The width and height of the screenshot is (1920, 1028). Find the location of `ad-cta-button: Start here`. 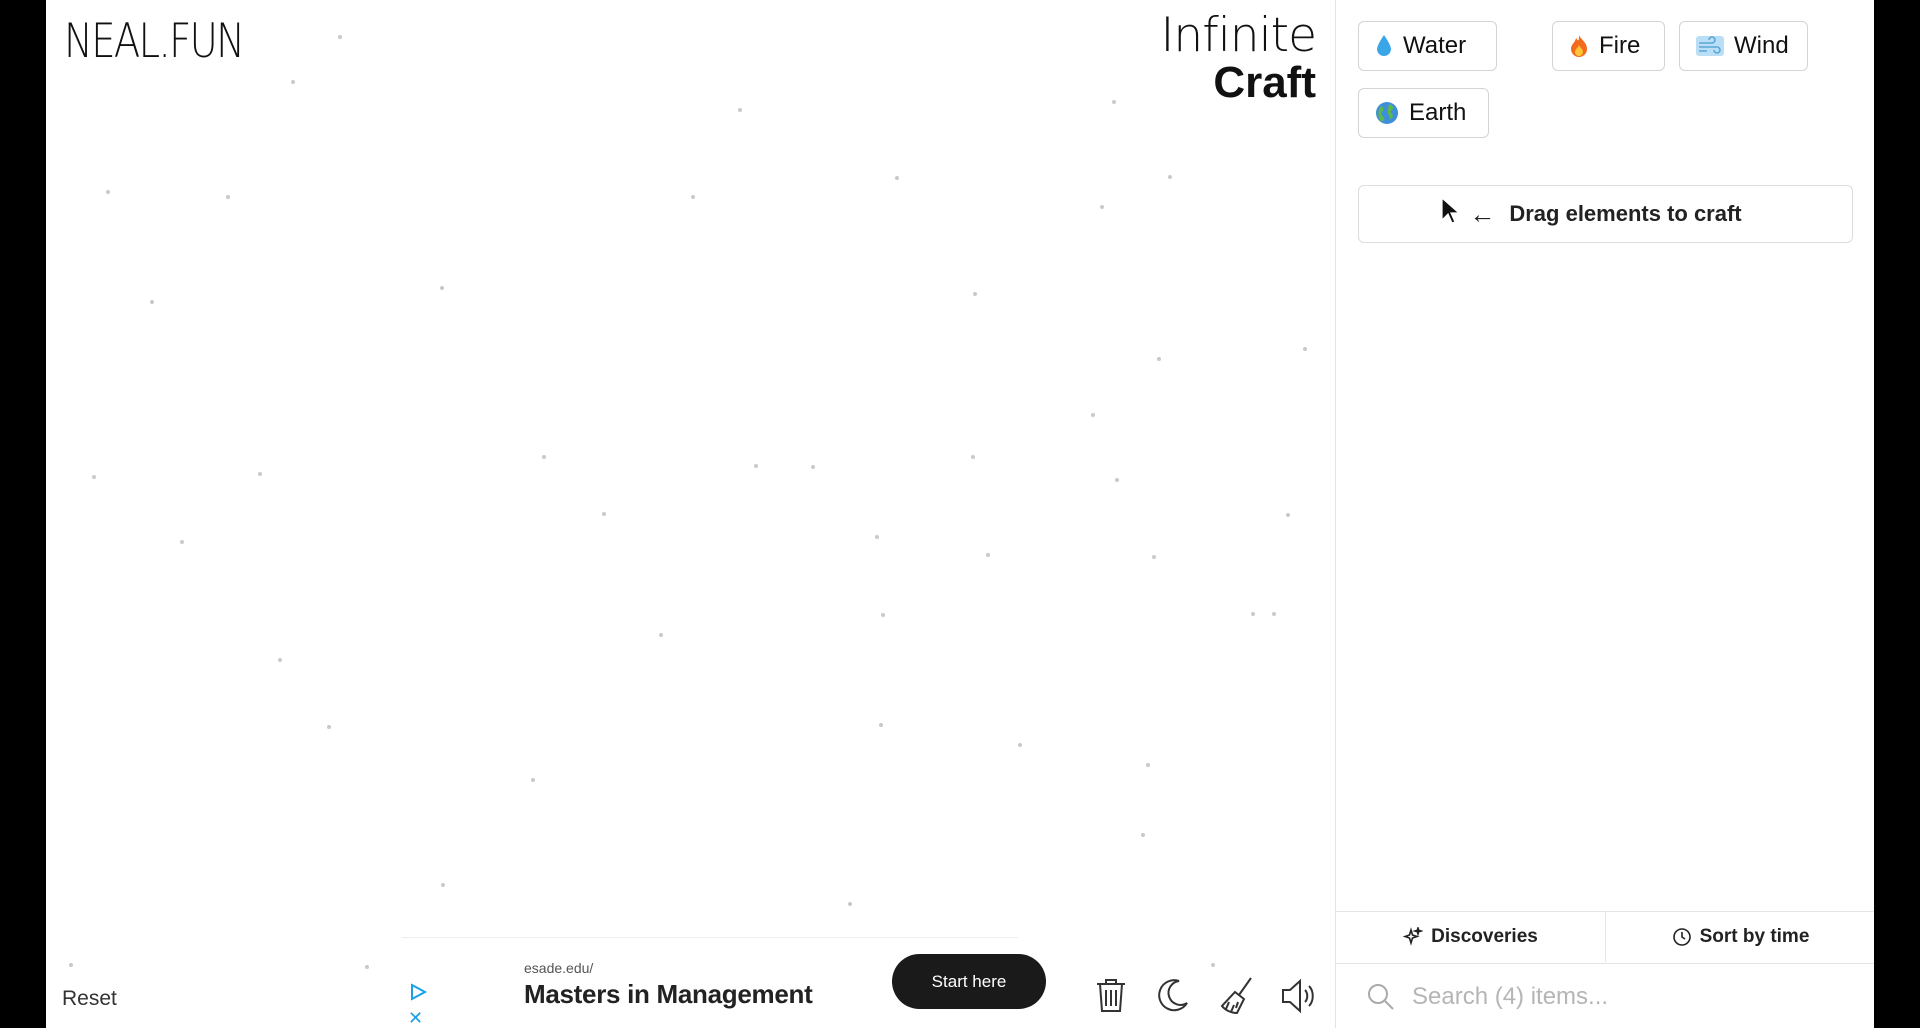

ad-cta-button: Start here is located at coordinates (969, 981).